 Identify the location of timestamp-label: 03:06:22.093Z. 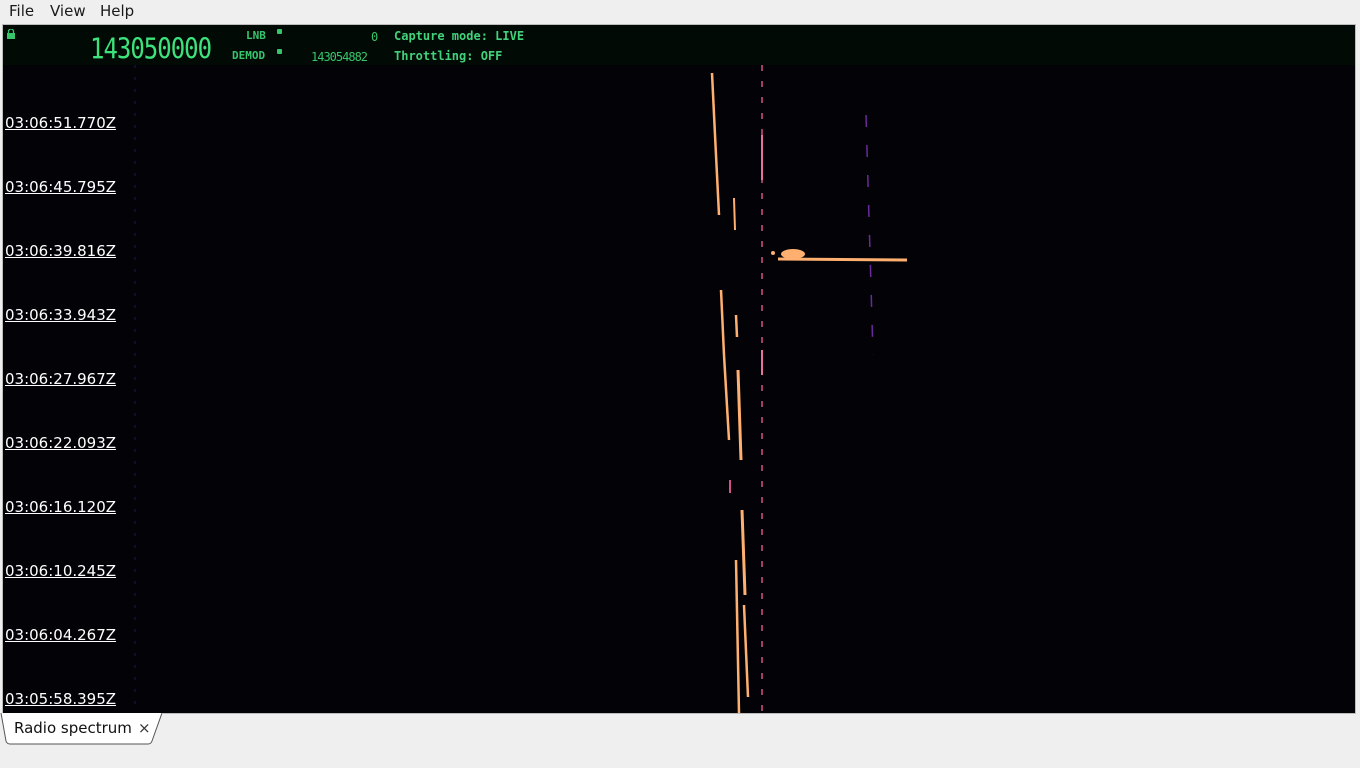
(61, 443).